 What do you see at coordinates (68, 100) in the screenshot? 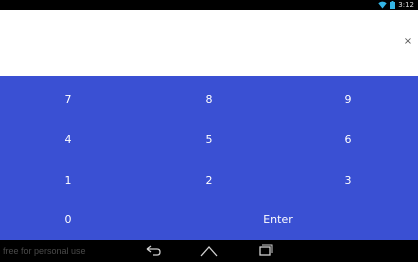
I see `key-7: 7` at bounding box center [68, 100].